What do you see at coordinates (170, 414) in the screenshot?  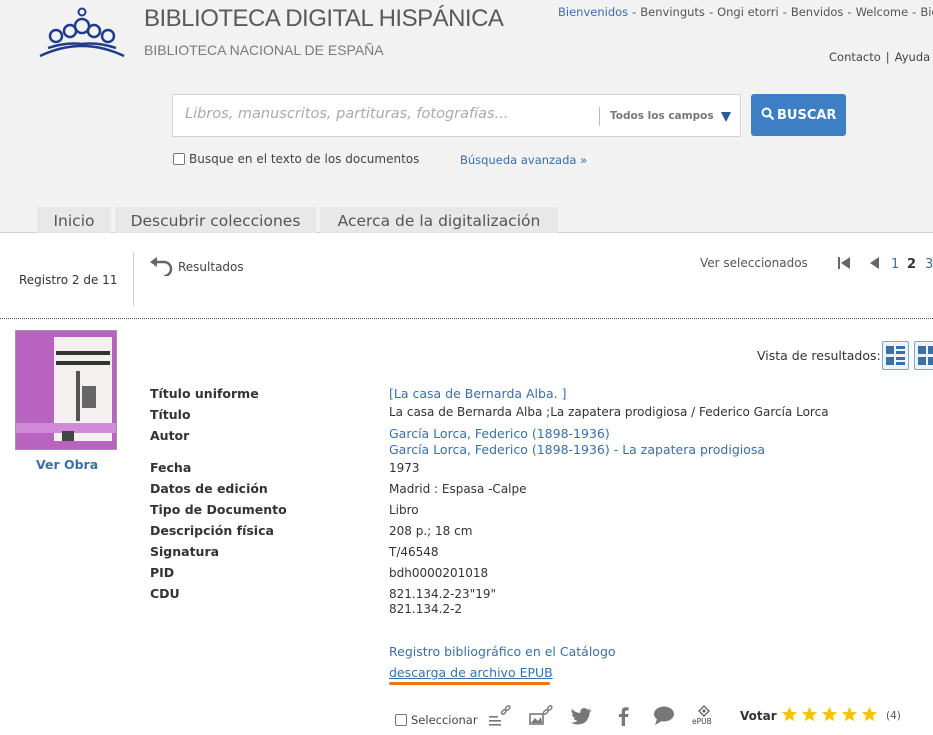 I see `field-label-titulo: Título` at bounding box center [170, 414].